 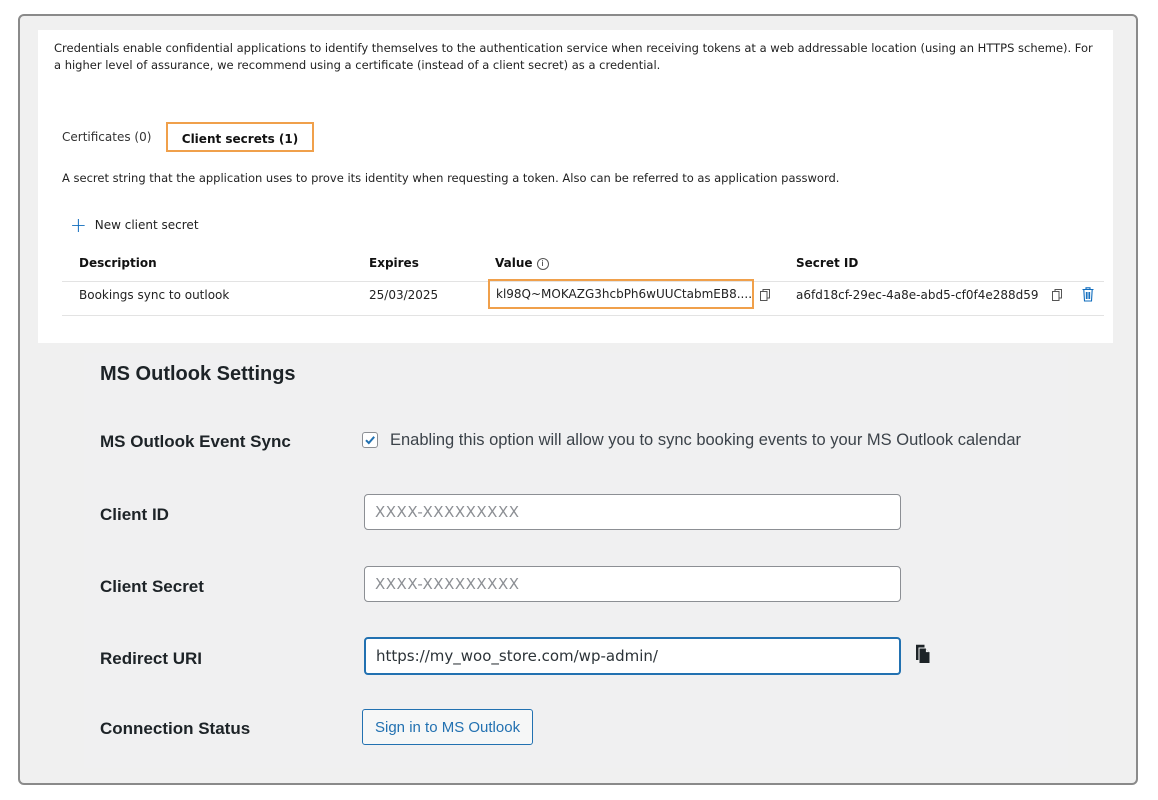 What do you see at coordinates (404, 295) in the screenshot?
I see `secret-expires: 25/03/2025` at bounding box center [404, 295].